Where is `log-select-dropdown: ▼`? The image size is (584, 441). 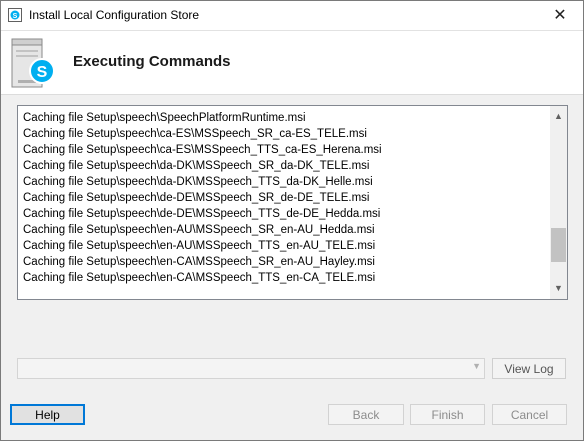 log-select-dropdown: ▼ is located at coordinates (251, 368).